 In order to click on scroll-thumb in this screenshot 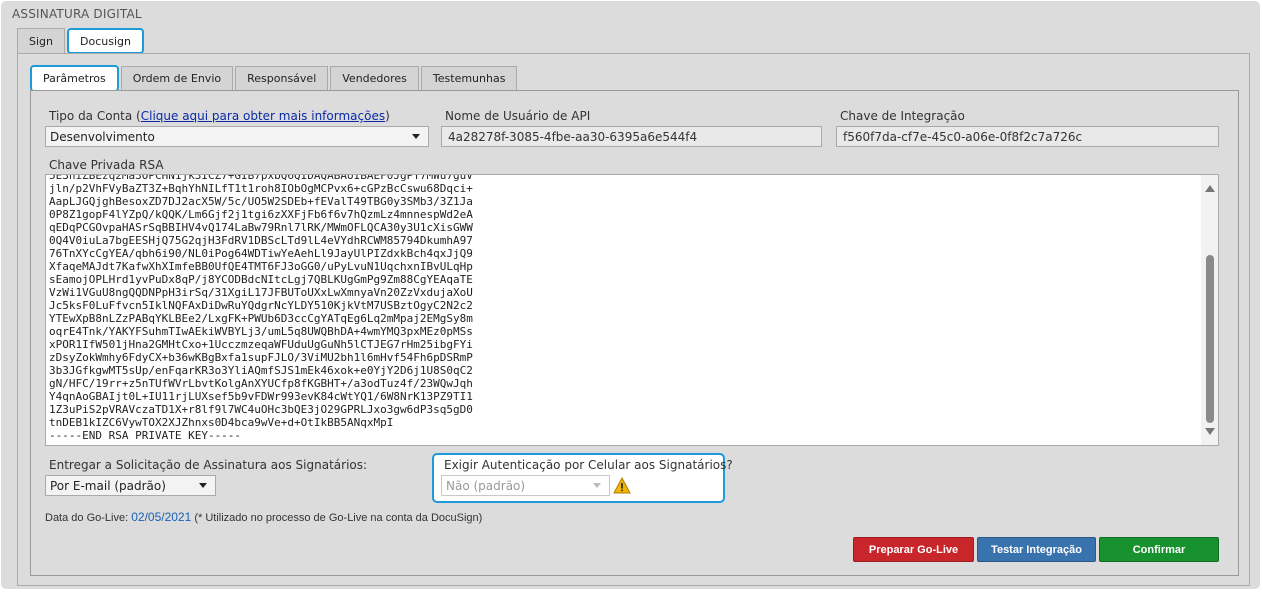, I will do `click(1210, 339)`.